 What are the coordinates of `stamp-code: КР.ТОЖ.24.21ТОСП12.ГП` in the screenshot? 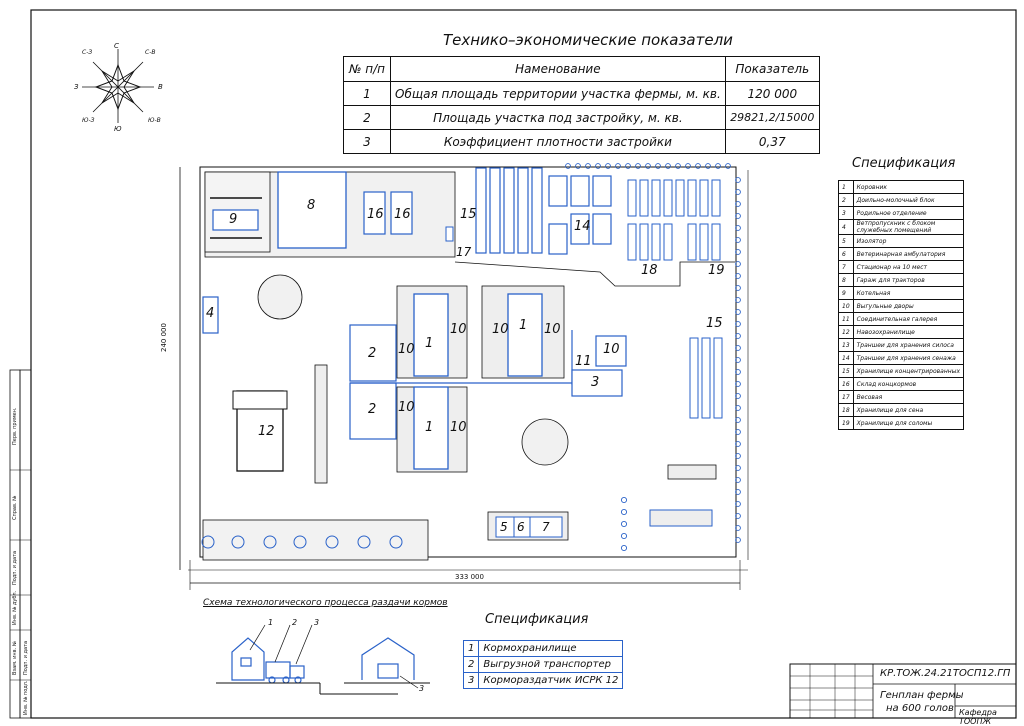 It's located at (945, 673).